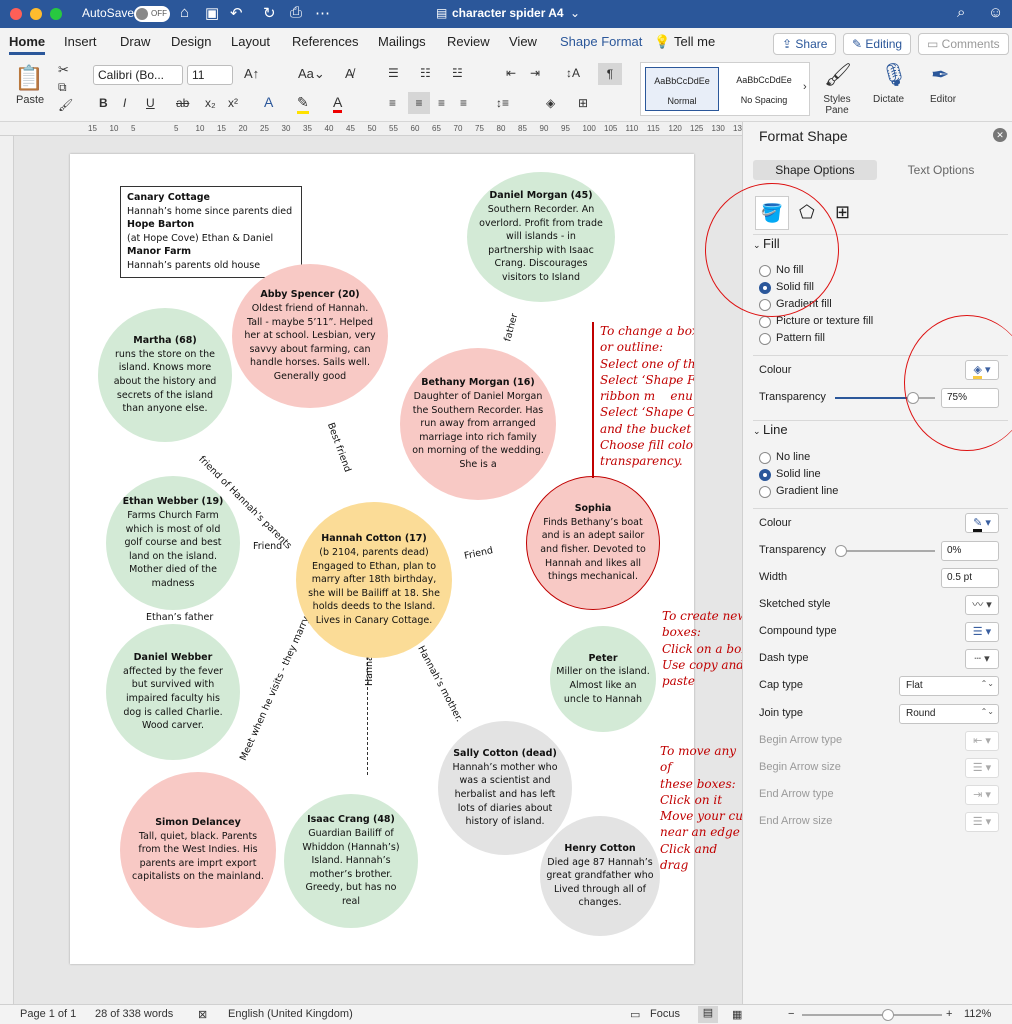 This screenshot has height=1024, width=1012. Describe the element at coordinates (982, 605) in the screenshot. I see `sketched-style-dropdown: 〰 ▾` at that location.